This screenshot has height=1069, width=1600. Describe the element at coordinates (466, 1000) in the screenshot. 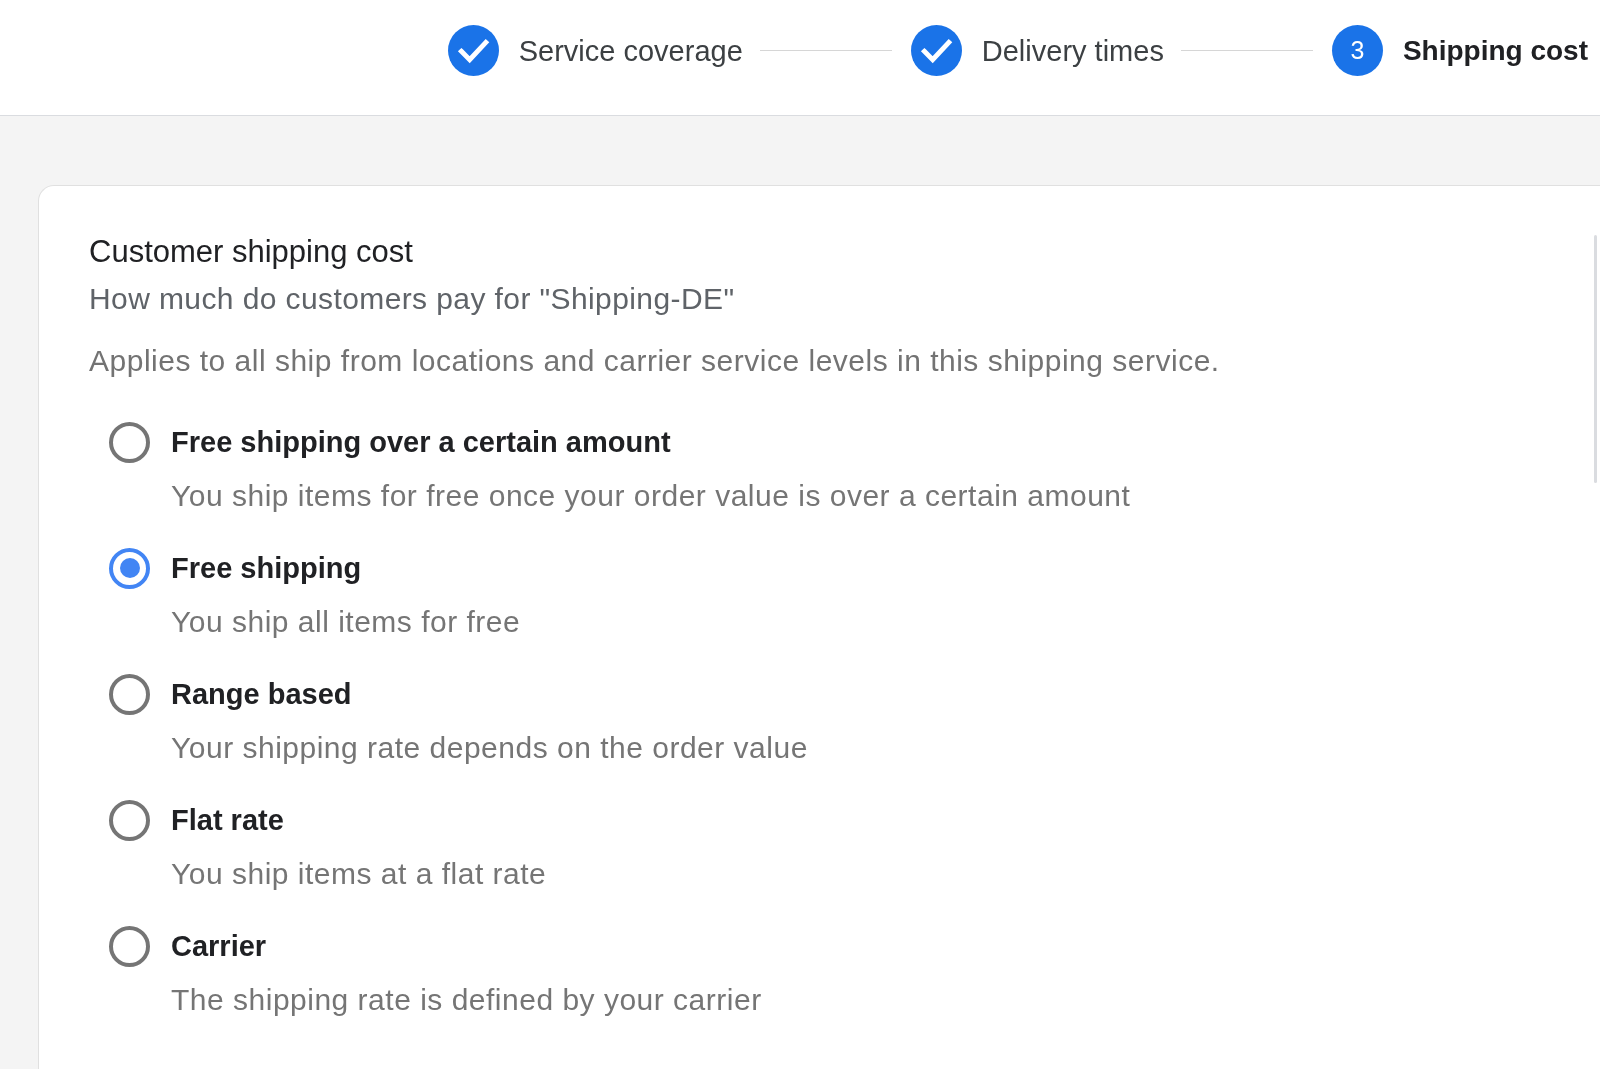

I see `option-description: The shipping rate is defined by your carrier` at that location.